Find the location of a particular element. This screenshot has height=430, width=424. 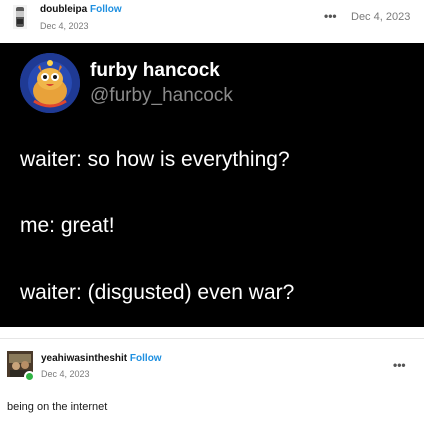

can-avatar-image is located at coordinates (20, 17).